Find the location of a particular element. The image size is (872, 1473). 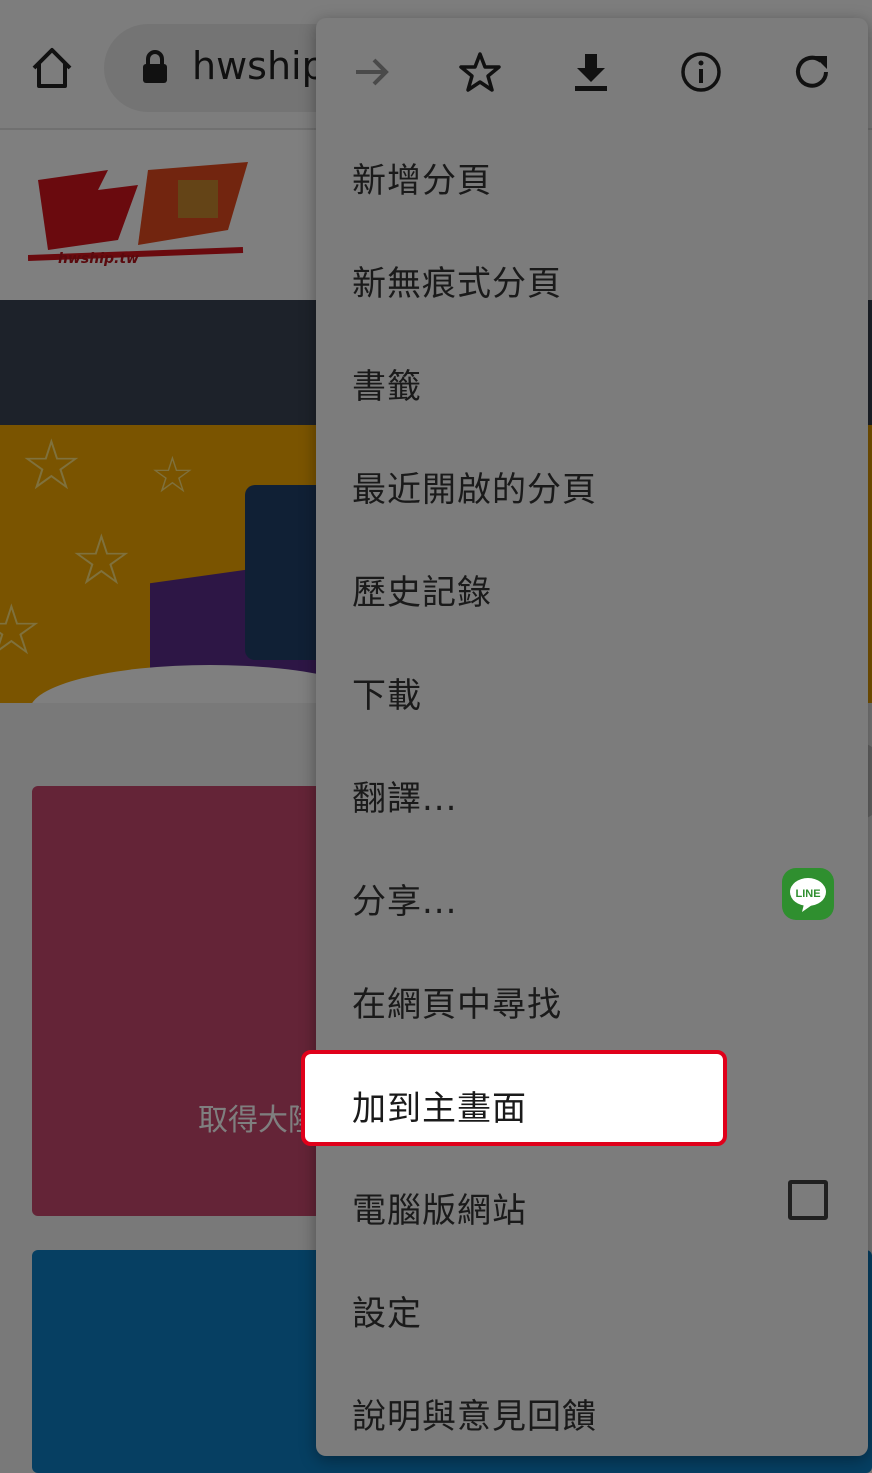

menu-item-help-feedback: 說明與意見回饋 is located at coordinates (592, 1410).